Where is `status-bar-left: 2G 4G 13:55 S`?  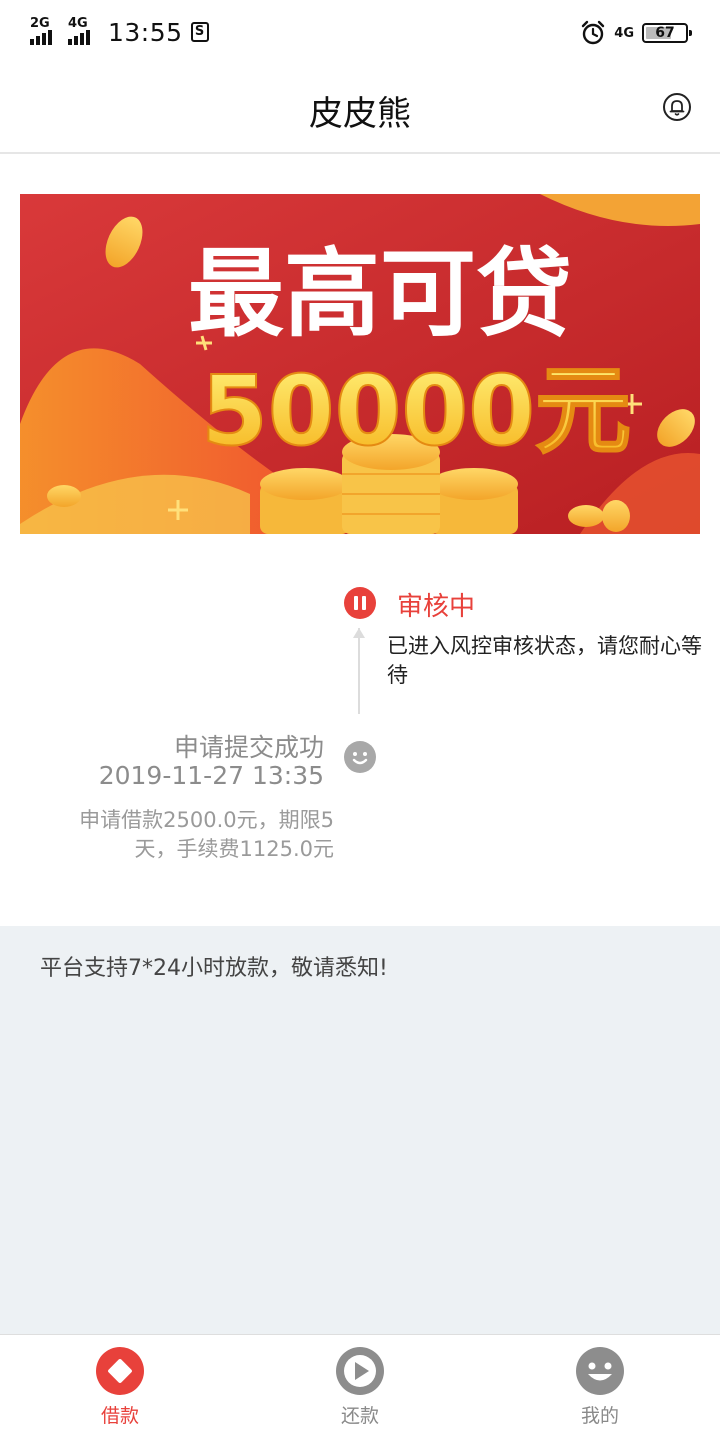 status-bar-left: 2G 4G 13:55 S is located at coordinates (119, 32).